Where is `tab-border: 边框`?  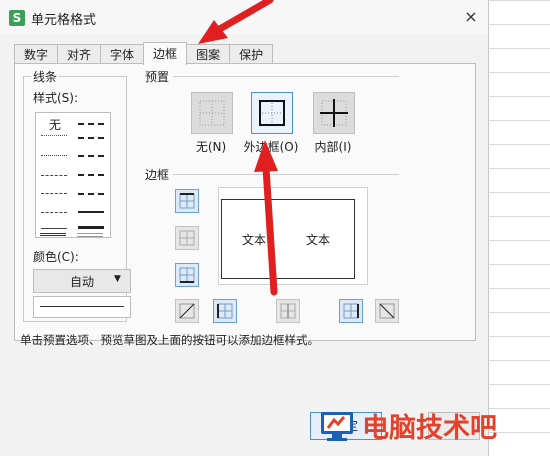 tab-border: 边框 is located at coordinates (165, 53).